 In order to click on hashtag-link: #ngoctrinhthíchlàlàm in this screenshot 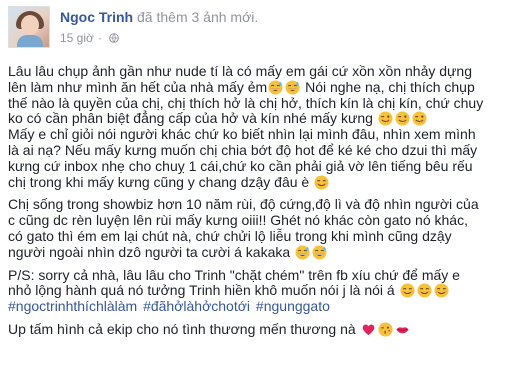, I will do `click(72, 306)`.